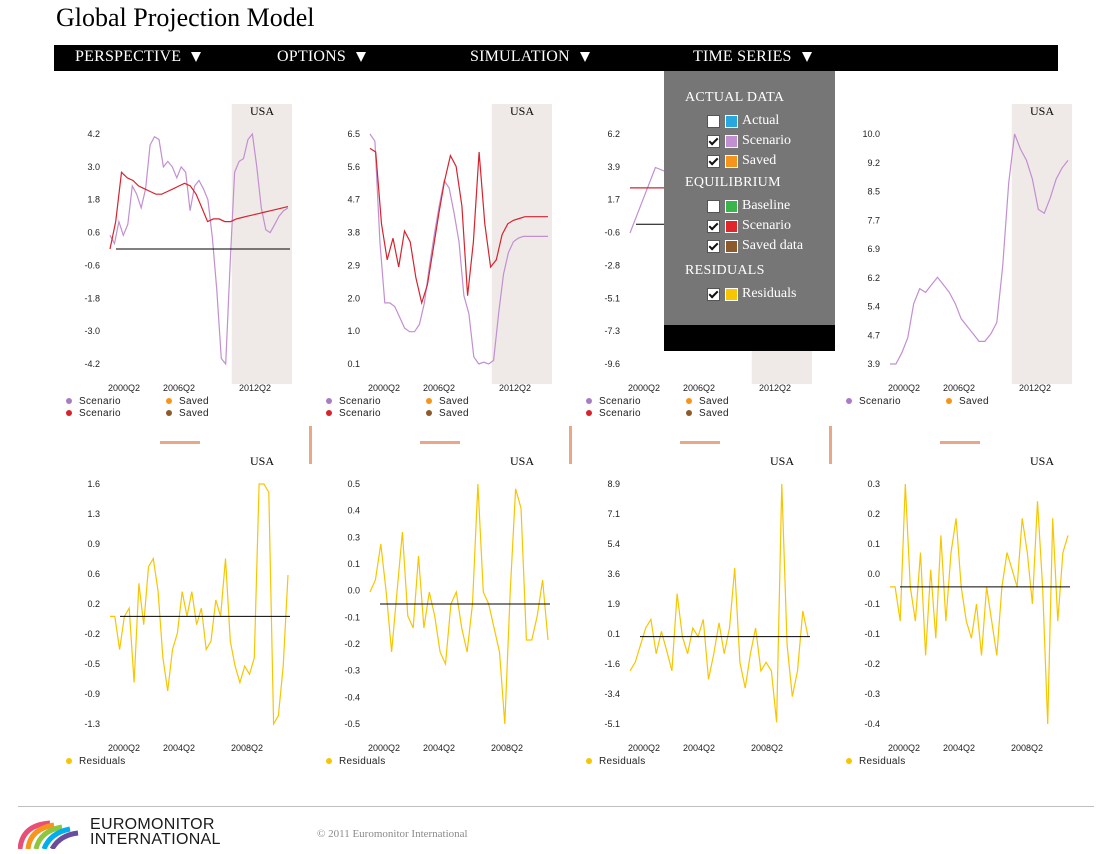 This screenshot has width=1105, height=854. Describe the element at coordinates (612, 331) in the screenshot. I see `y-tick-label: -7.3` at that location.